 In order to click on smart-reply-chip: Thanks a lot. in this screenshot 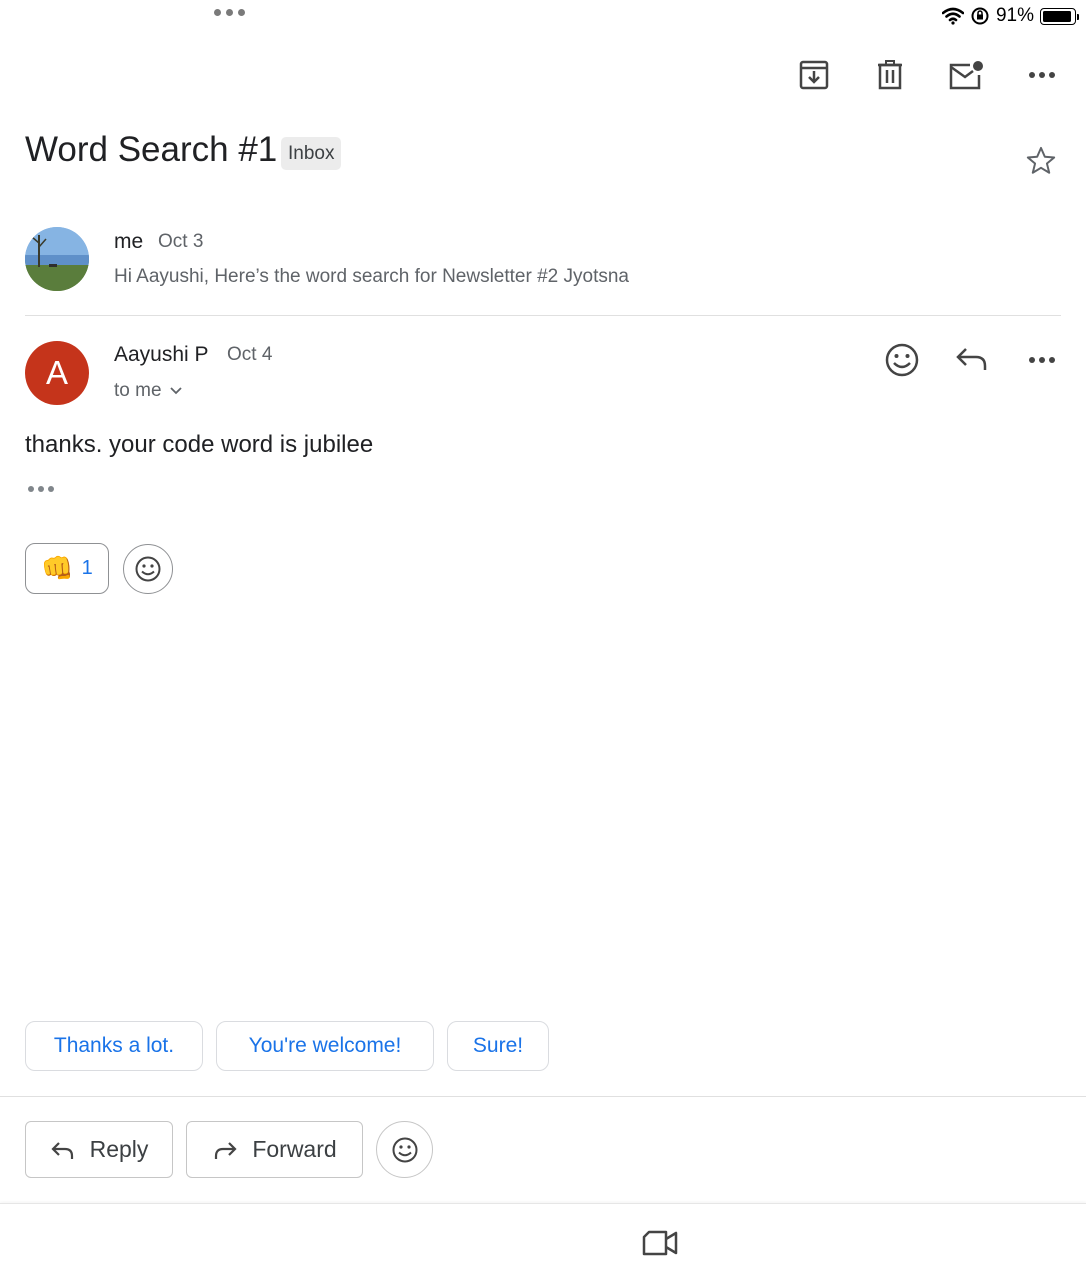, I will do `click(114, 1046)`.